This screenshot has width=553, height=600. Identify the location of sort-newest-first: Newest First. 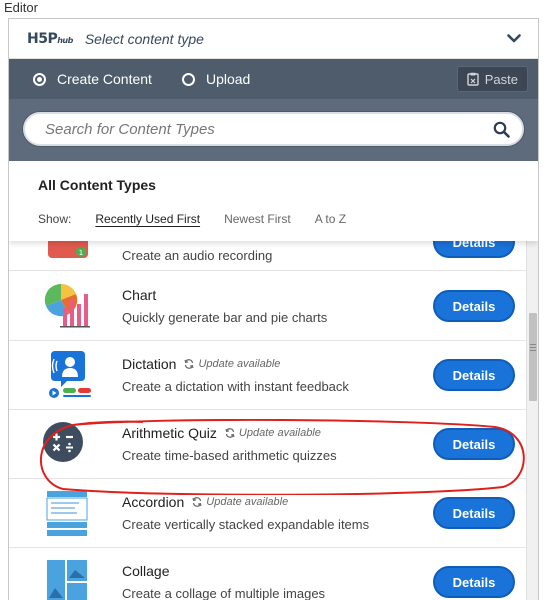
(257, 219).